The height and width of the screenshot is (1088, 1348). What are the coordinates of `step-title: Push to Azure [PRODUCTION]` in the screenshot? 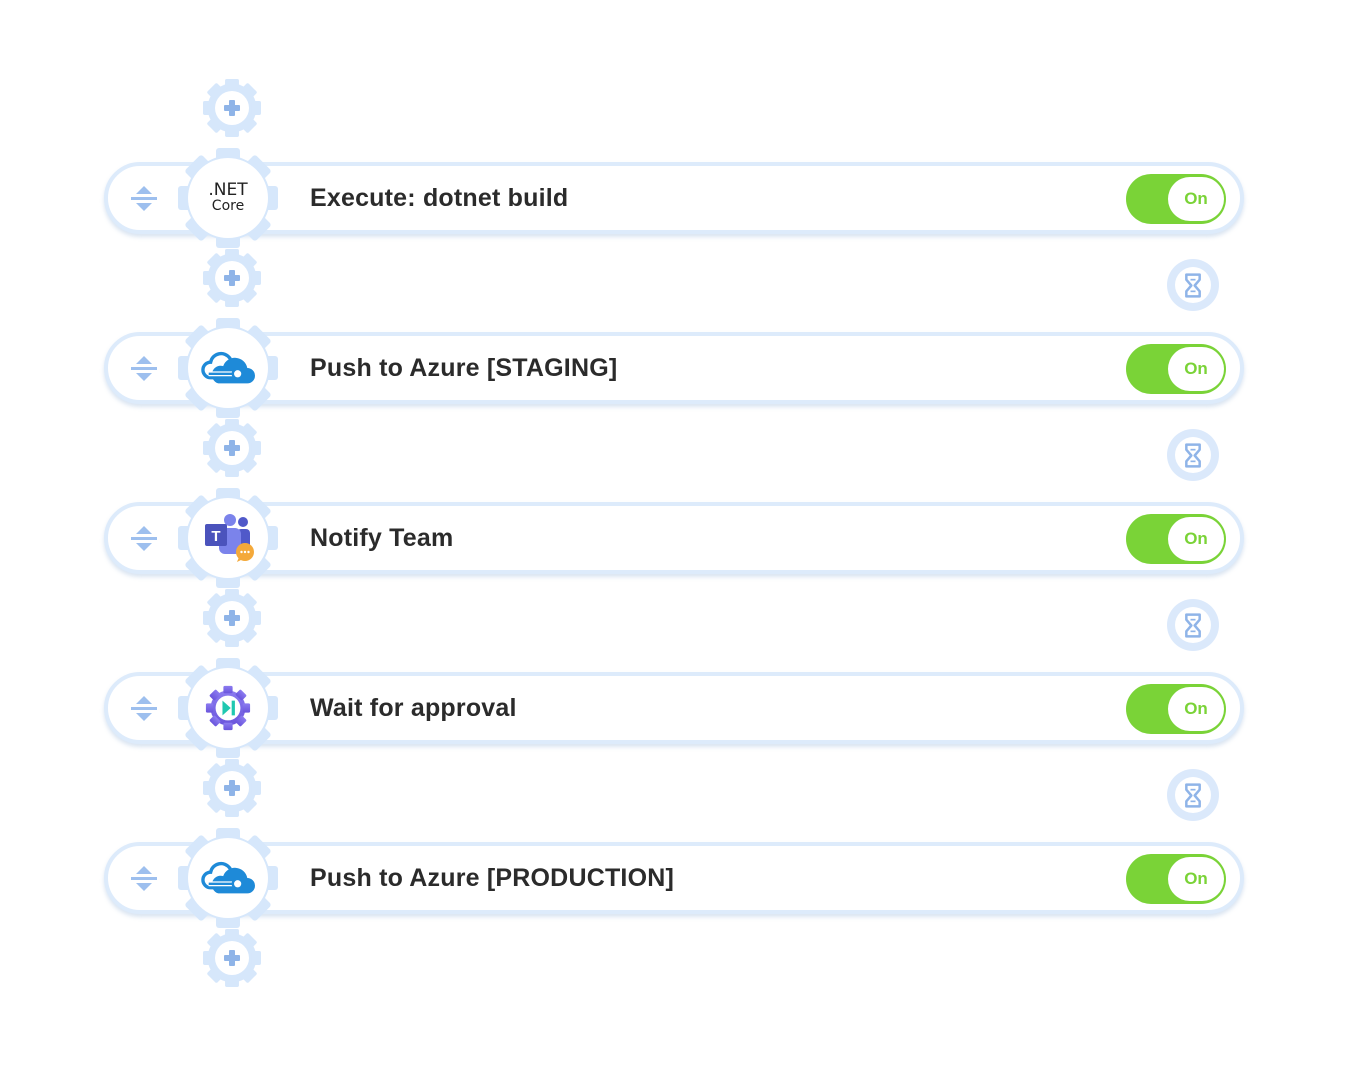 It's located at (492, 878).